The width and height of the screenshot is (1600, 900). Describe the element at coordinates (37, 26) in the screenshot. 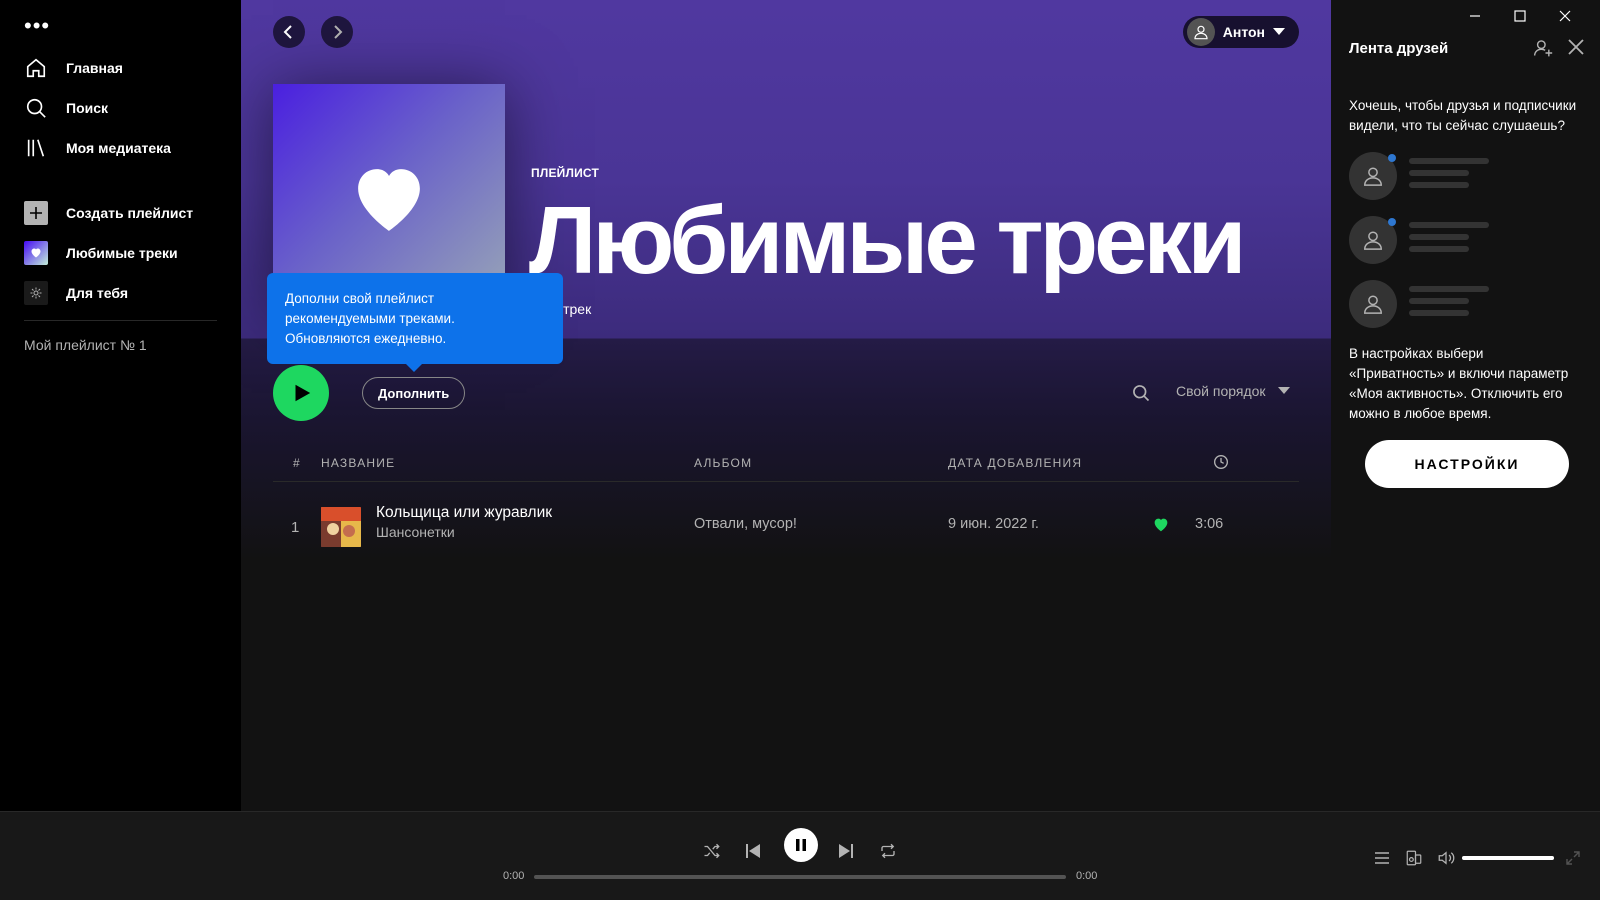

I see `menu-dots-icon: •••` at that location.